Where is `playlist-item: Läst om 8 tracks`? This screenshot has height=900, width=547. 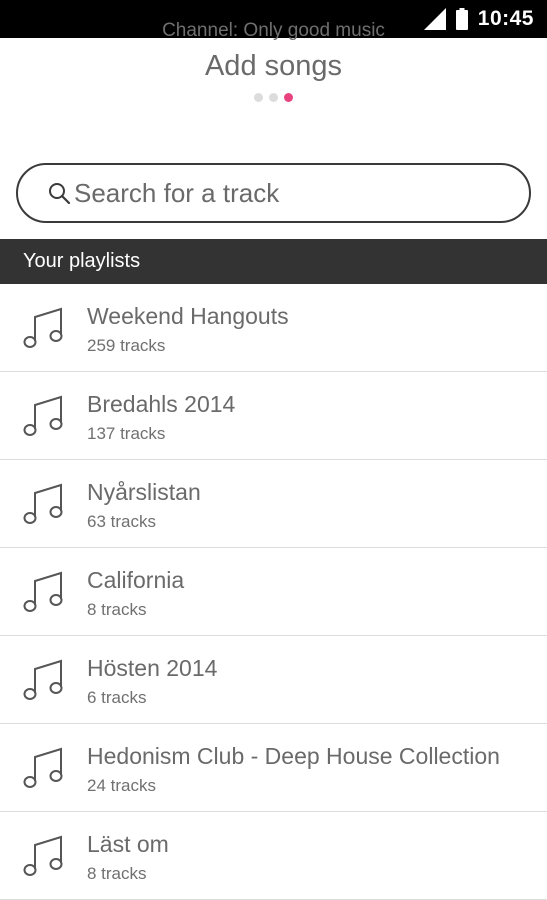 playlist-item: Läst om 8 tracks is located at coordinates (273, 856).